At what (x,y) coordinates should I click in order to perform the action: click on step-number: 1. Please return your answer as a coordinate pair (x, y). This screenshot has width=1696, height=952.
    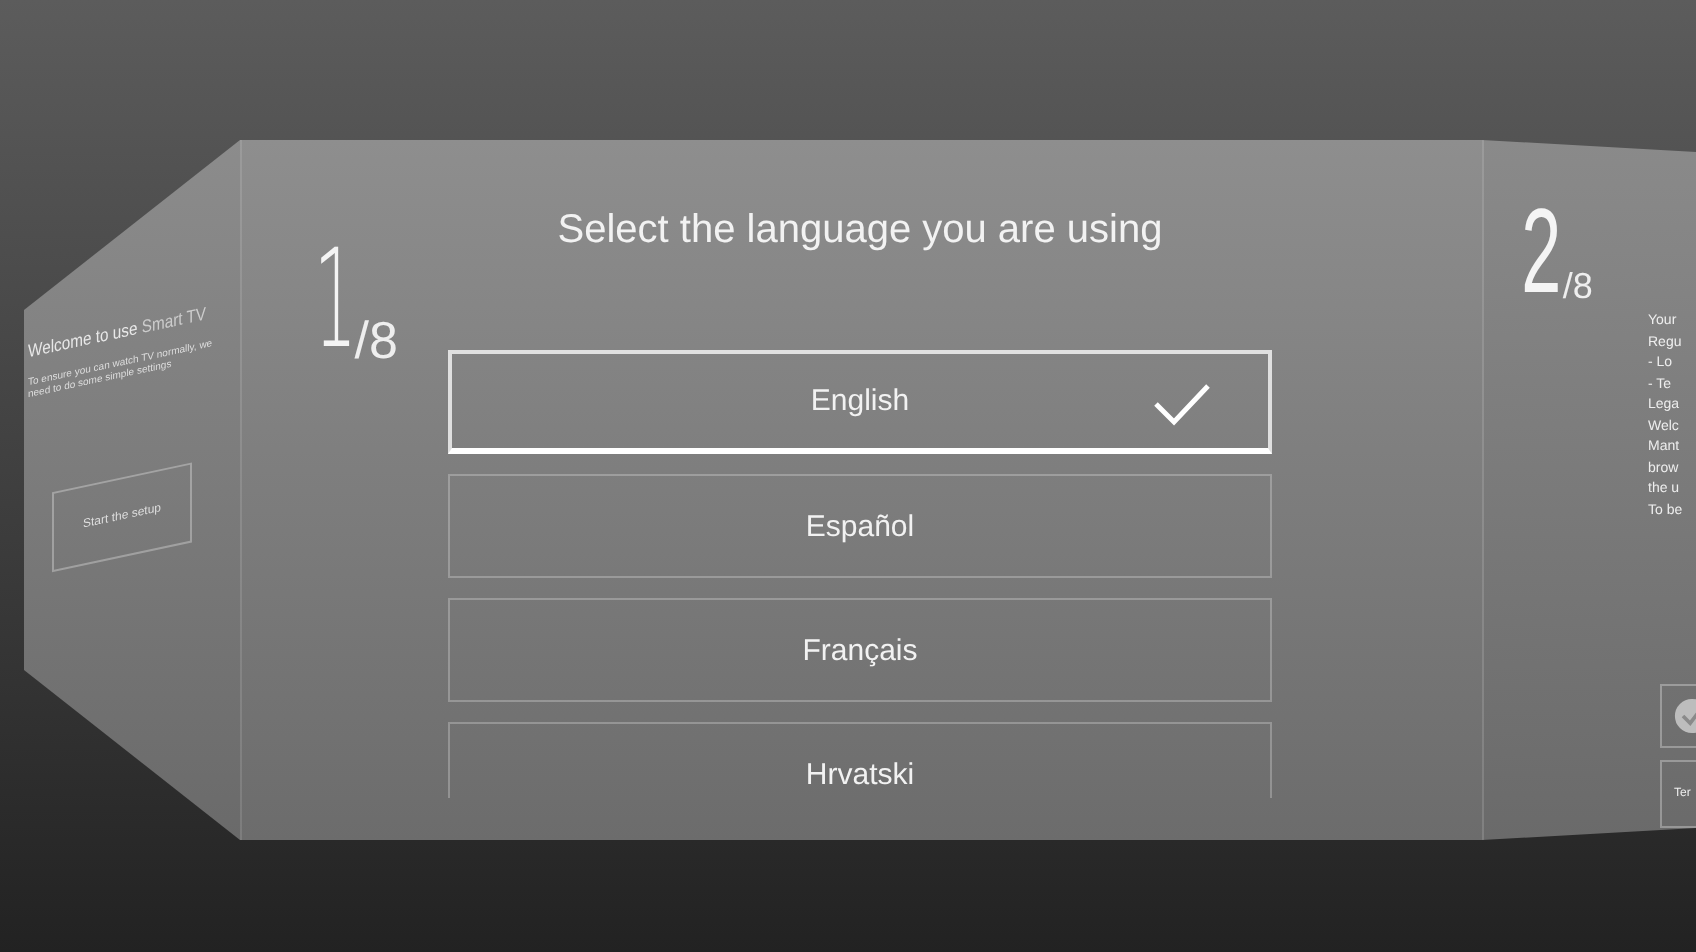
    Looking at the image, I should click on (335, 302).